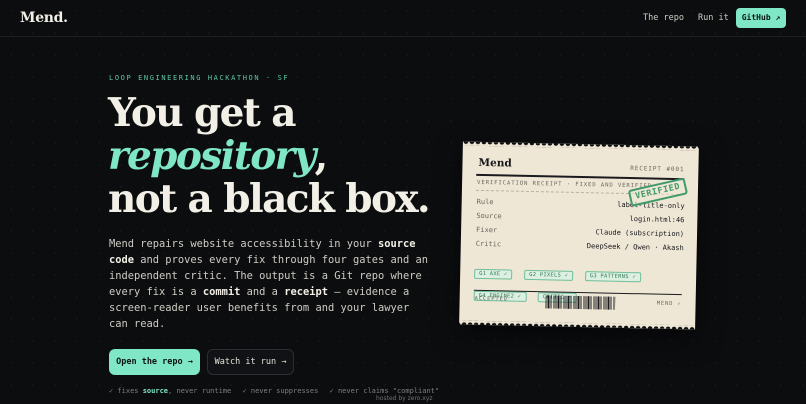 Image resolution: width=806 pixels, height=404 pixels. What do you see at coordinates (580, 302) in the screenshot?
I see `barcode-icon` at bounding box center [580, 302].